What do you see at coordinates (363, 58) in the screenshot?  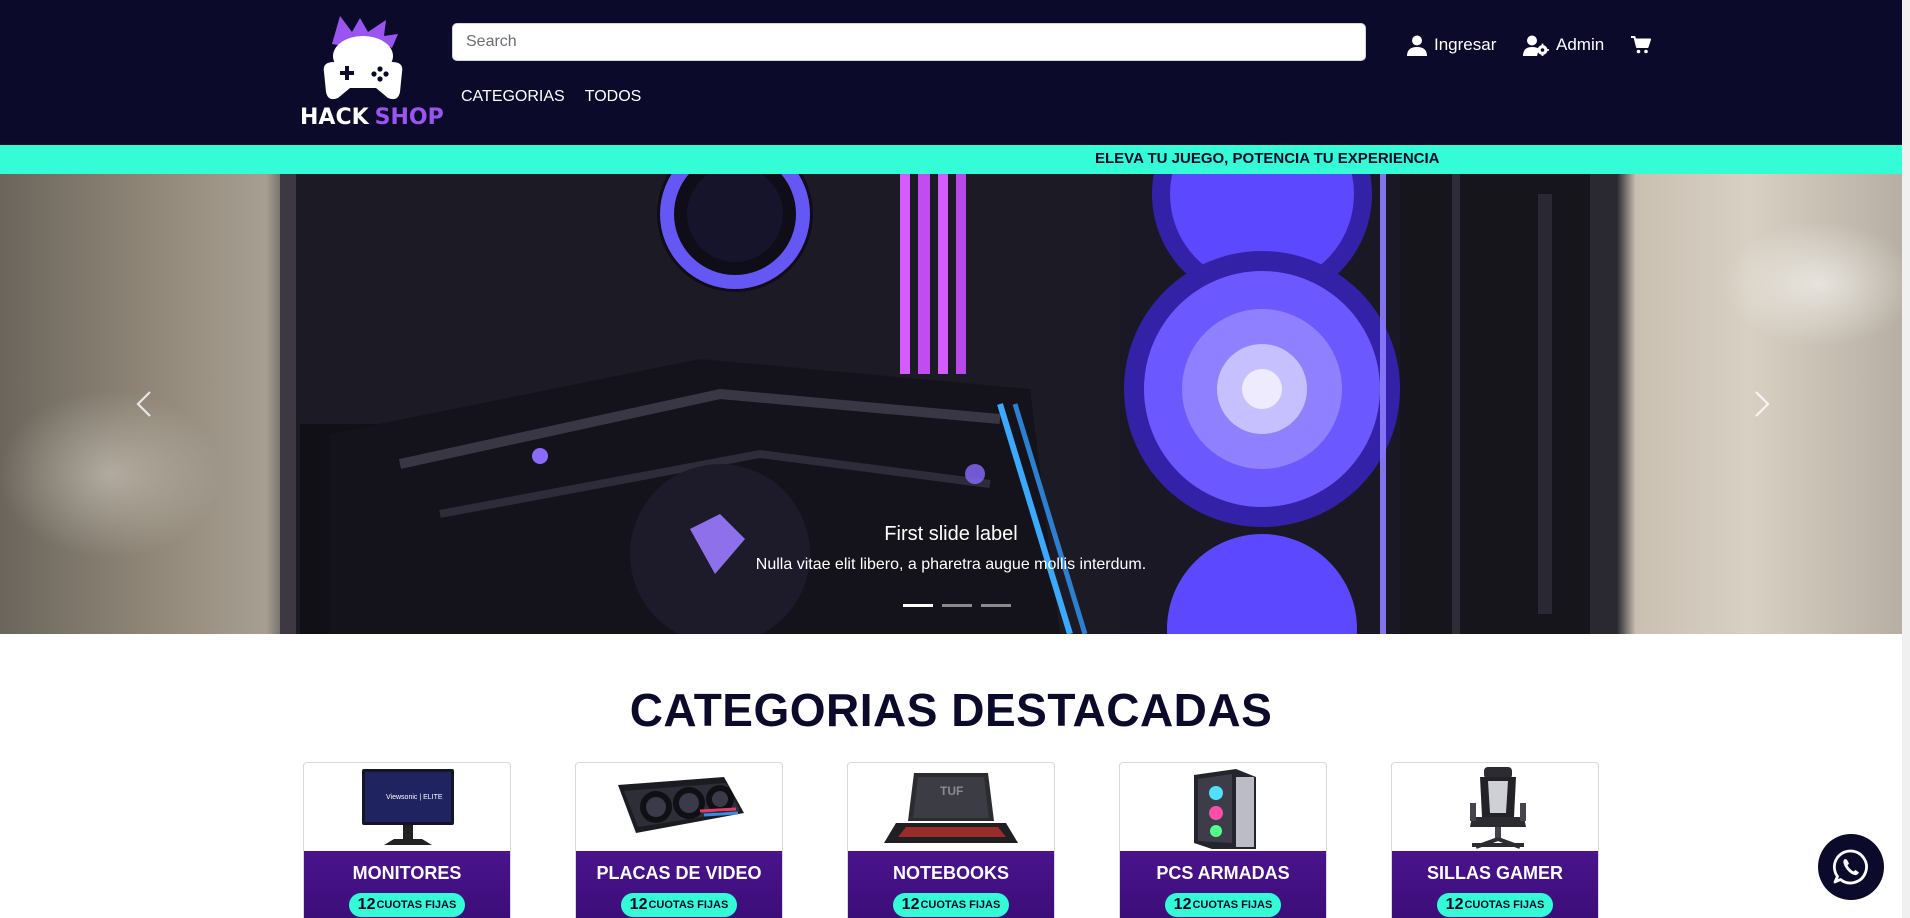 I see `gamer-mascot-icon` at bounding box center [363, 58].